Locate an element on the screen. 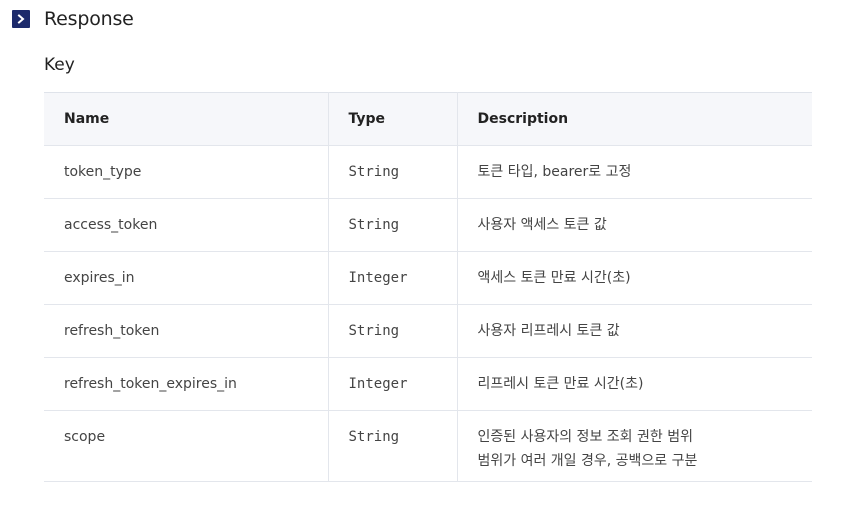 The image size is (848, 507). table-row: expires_in Integer 액세스 토큰 만료 시간(초) is located at coordinates (428, 278).